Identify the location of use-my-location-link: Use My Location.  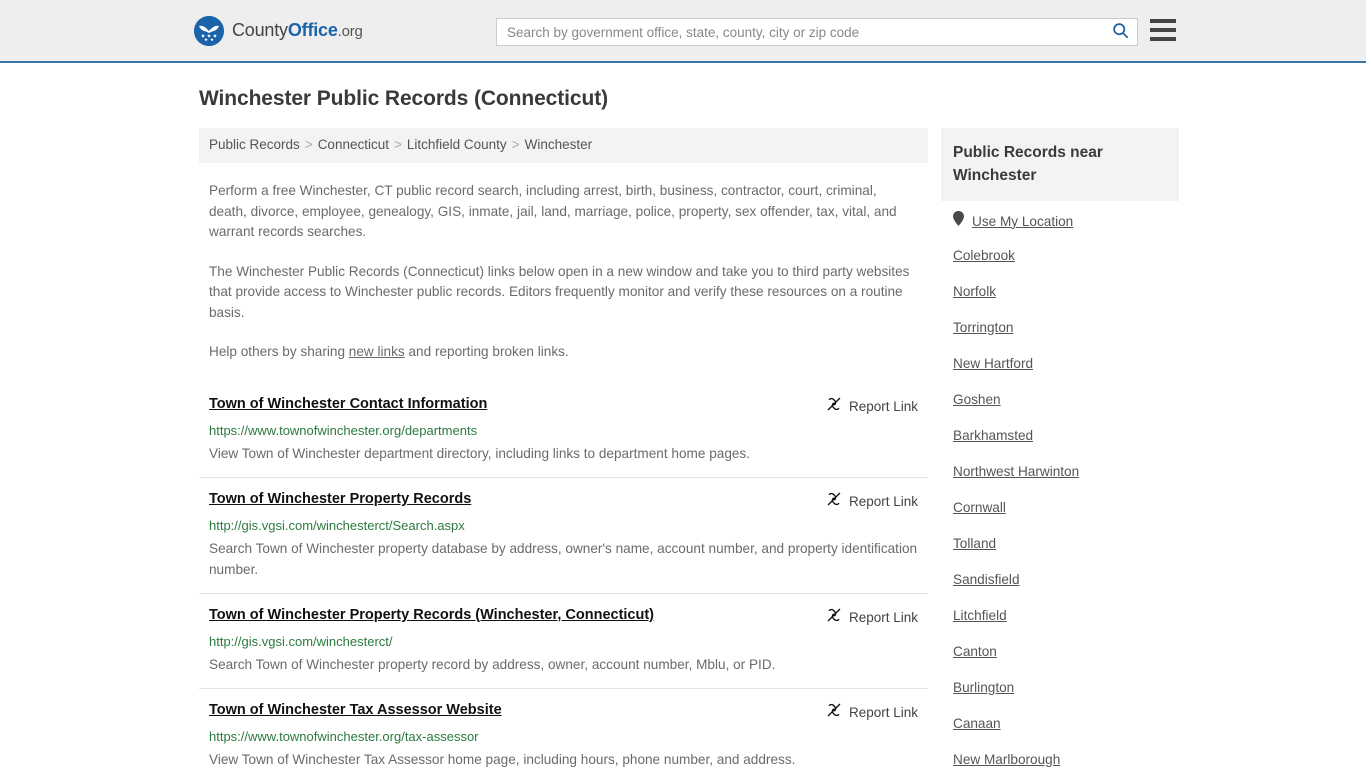
(1022, 221).